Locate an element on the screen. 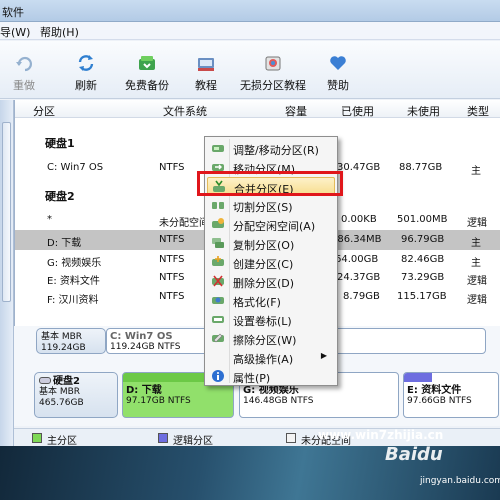 This screenshot has width=500, height=500. watermark-site: www.win7zhijia.cn is located at coordinates (381, 435).